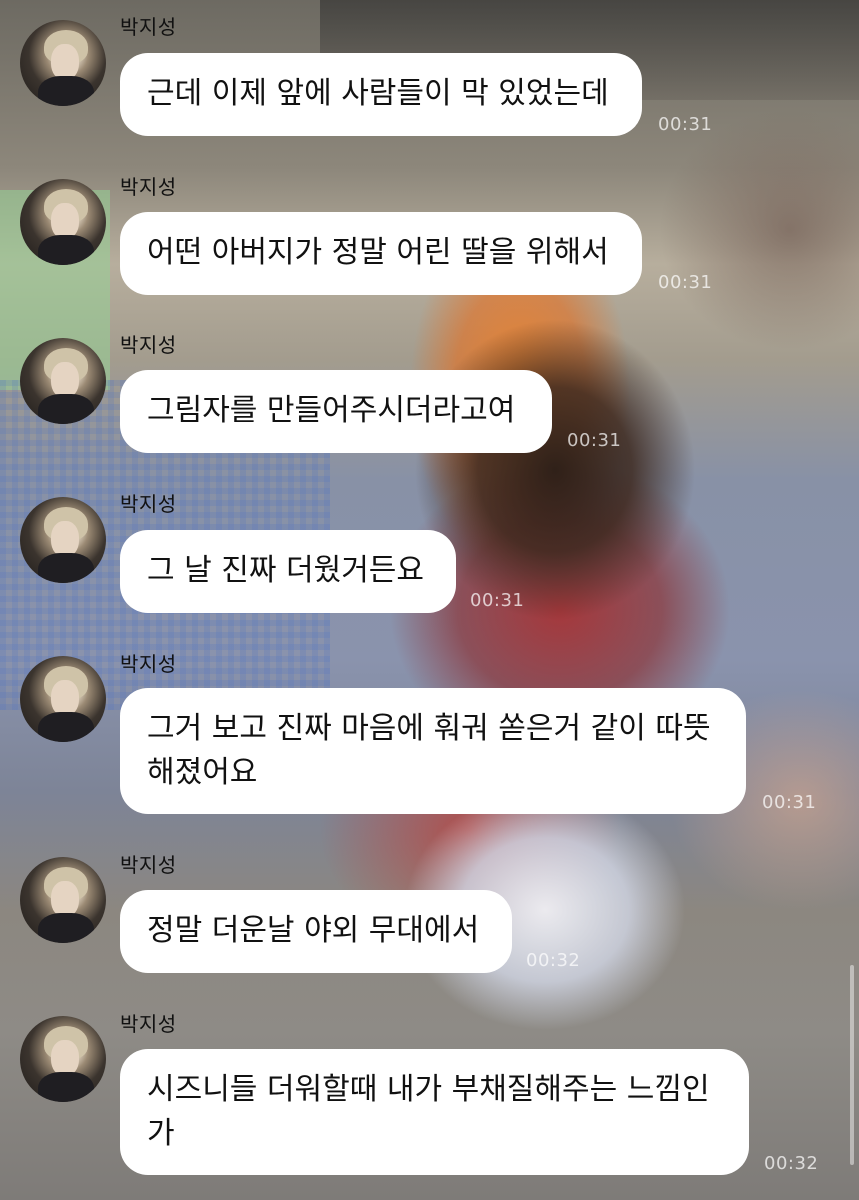  What do you see at coordinates (852, 1065) in the screenshot?
I see `scrollbar` at bounding box center [852, 1065].